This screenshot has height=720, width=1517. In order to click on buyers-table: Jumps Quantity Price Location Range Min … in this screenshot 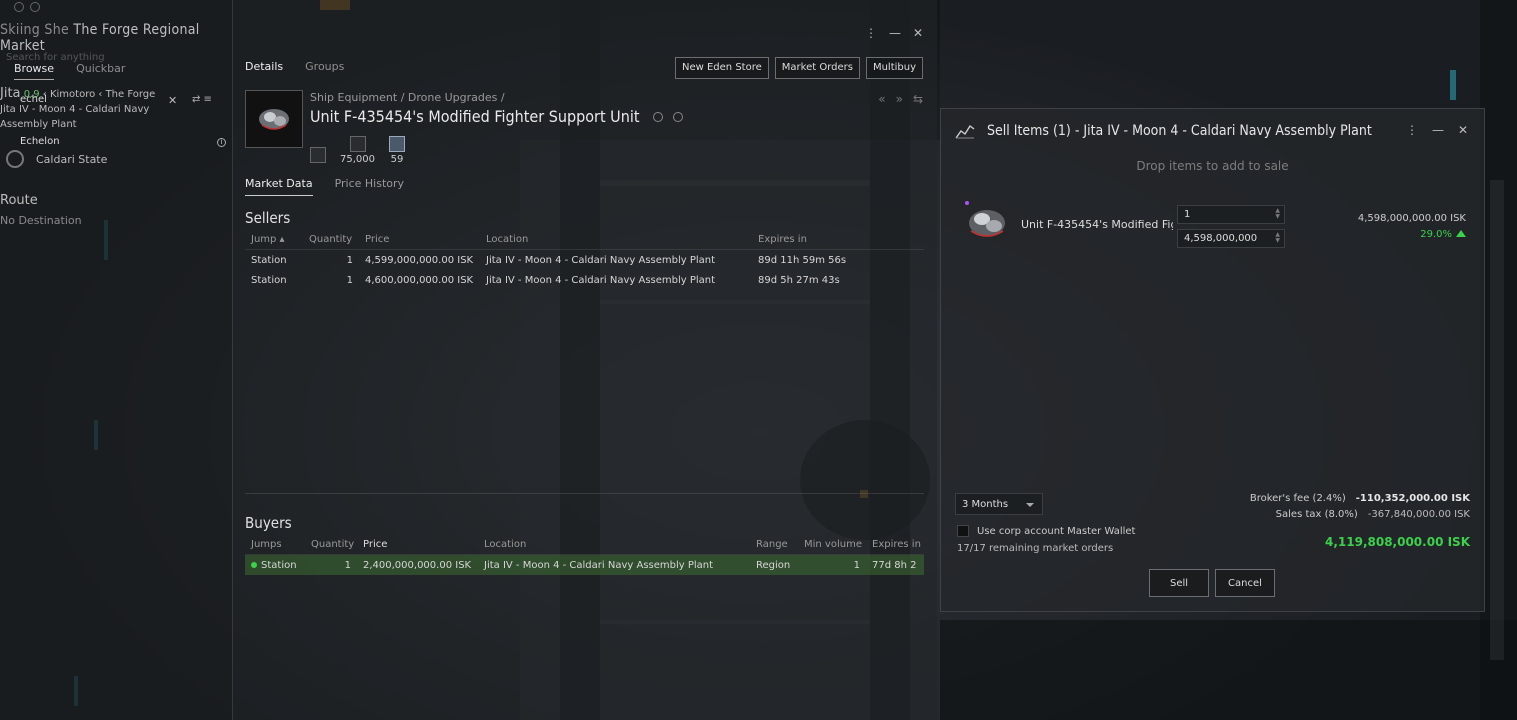, I will do `click(584, 555)`.